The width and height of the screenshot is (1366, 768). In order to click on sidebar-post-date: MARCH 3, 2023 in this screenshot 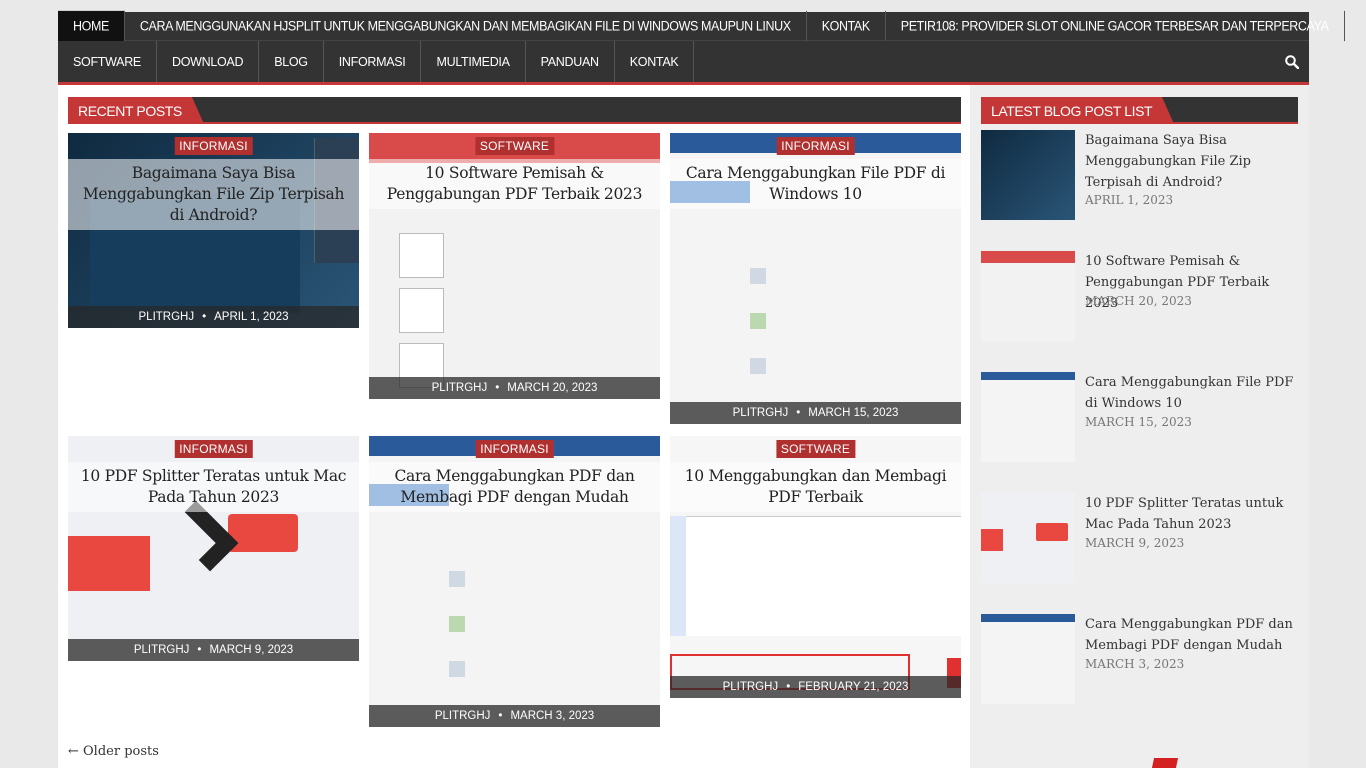, I will do `click(1135, 664)`.